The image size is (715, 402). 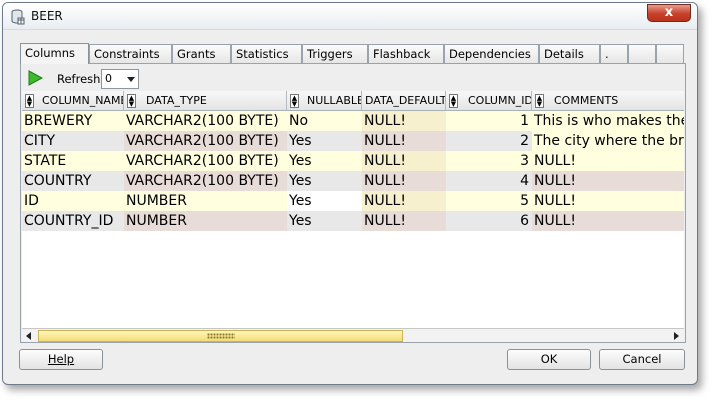 I want to click on scrollbar-thumb, so click(x=220, y=336).